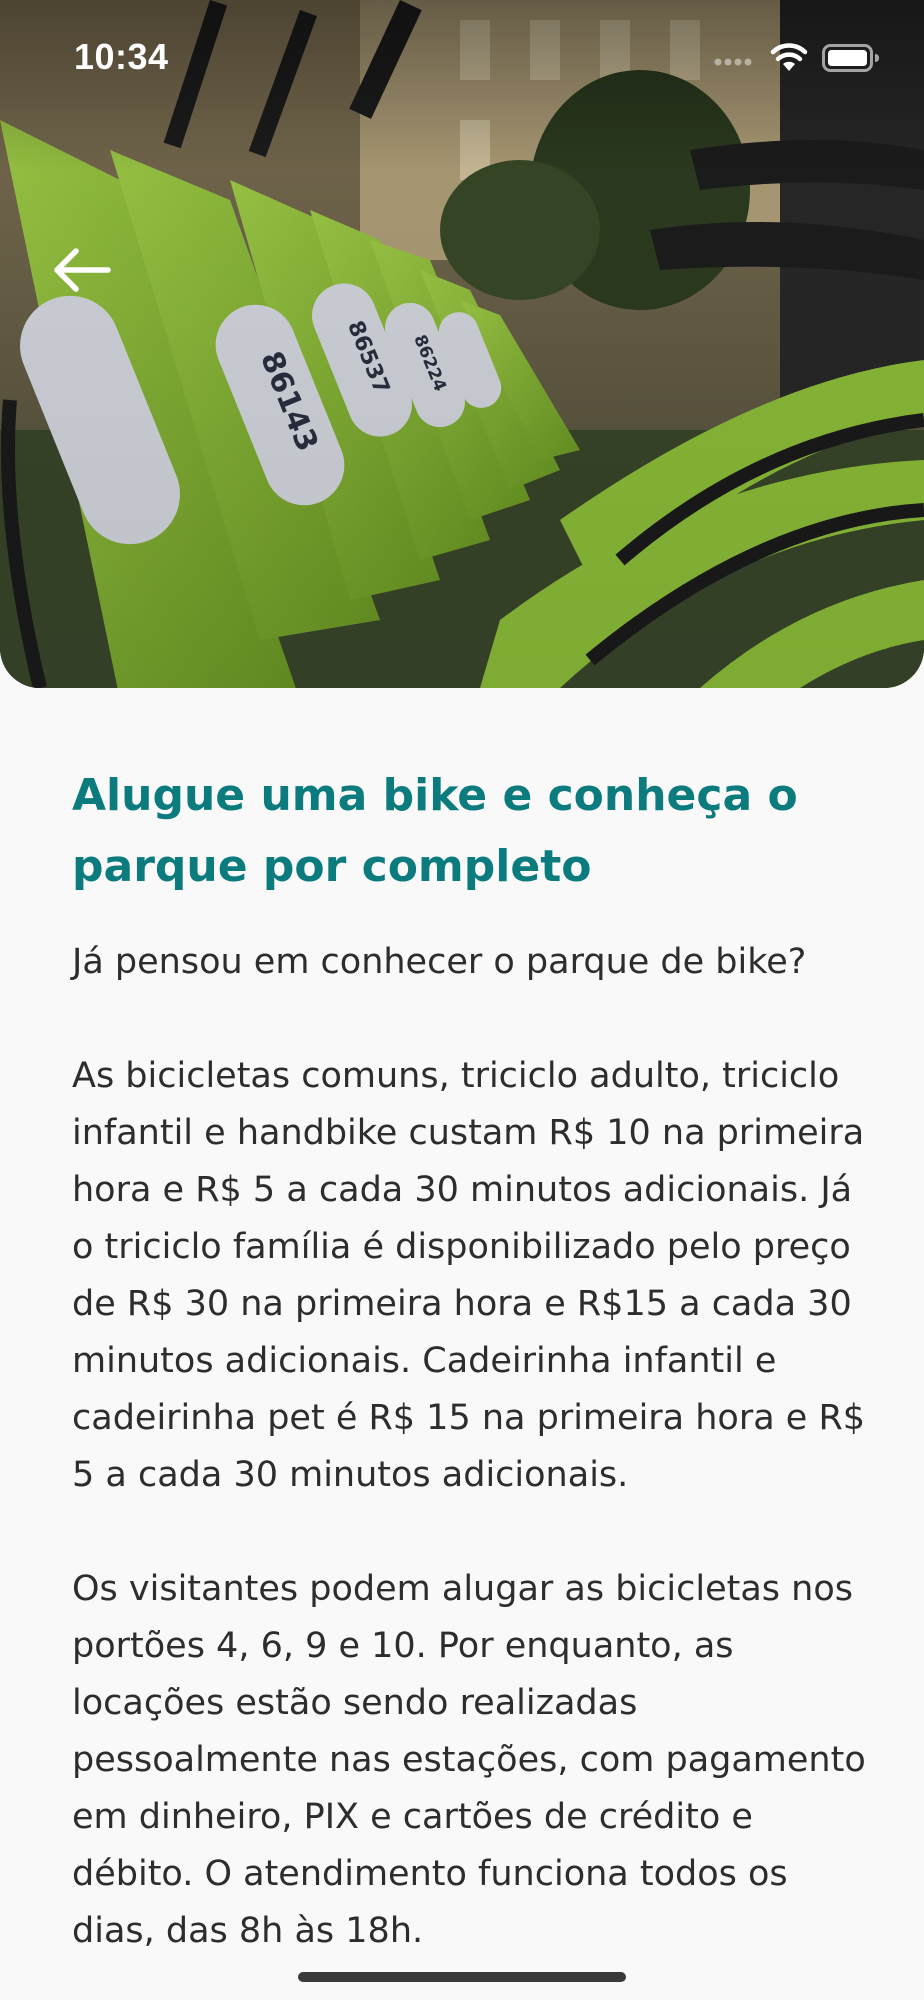 The image size is (924, 2000). What do you see at coordinates (121, 56) in the screenshot?
I see `status-time: 10:34` at bounding box center [121, 56].